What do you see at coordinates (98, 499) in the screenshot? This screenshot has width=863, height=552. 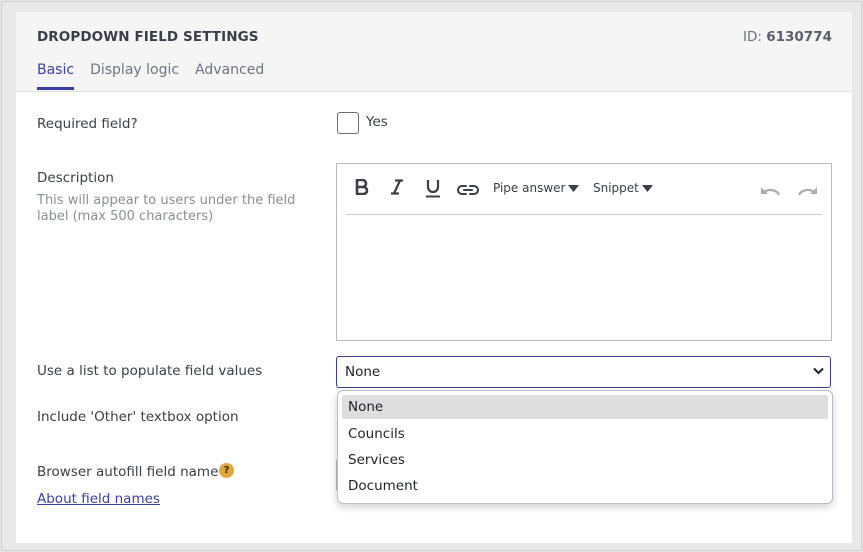 I see `about-field-names-link: About field names` at bounding box center [98, 499].